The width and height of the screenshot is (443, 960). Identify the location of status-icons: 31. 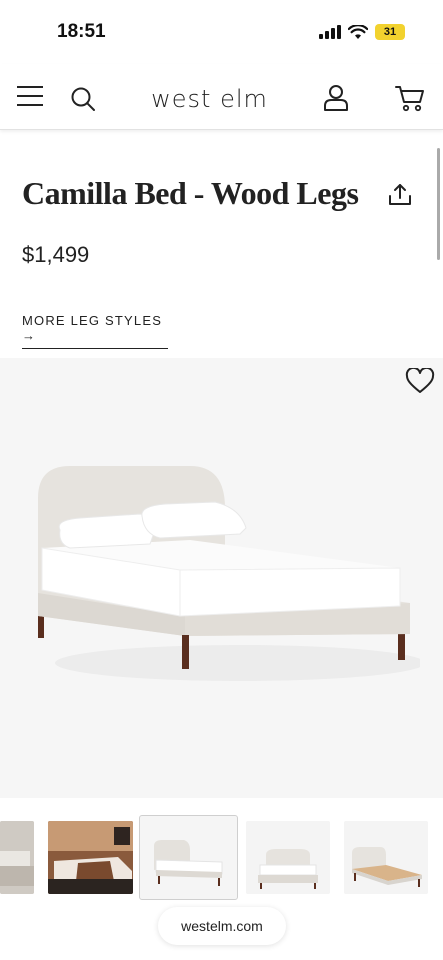
(362, 32).